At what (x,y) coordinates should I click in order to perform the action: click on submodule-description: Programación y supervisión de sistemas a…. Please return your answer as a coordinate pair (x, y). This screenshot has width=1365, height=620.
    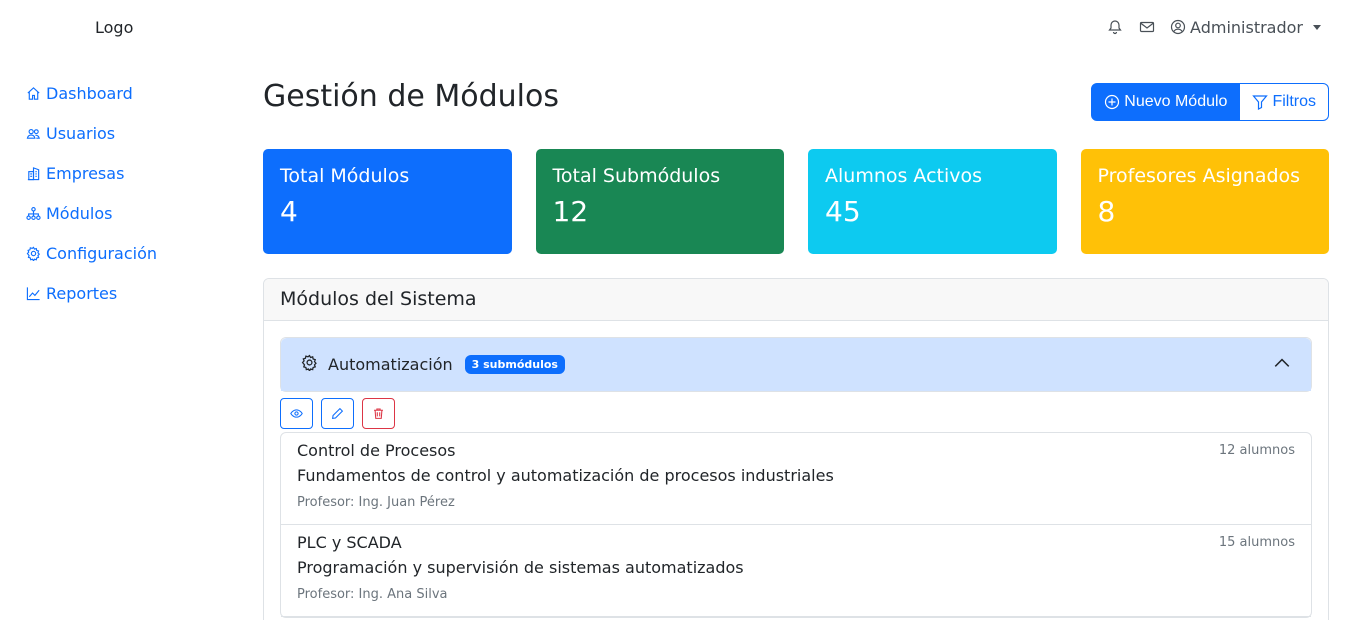
    Looking at the image, I should click on (520, 567).